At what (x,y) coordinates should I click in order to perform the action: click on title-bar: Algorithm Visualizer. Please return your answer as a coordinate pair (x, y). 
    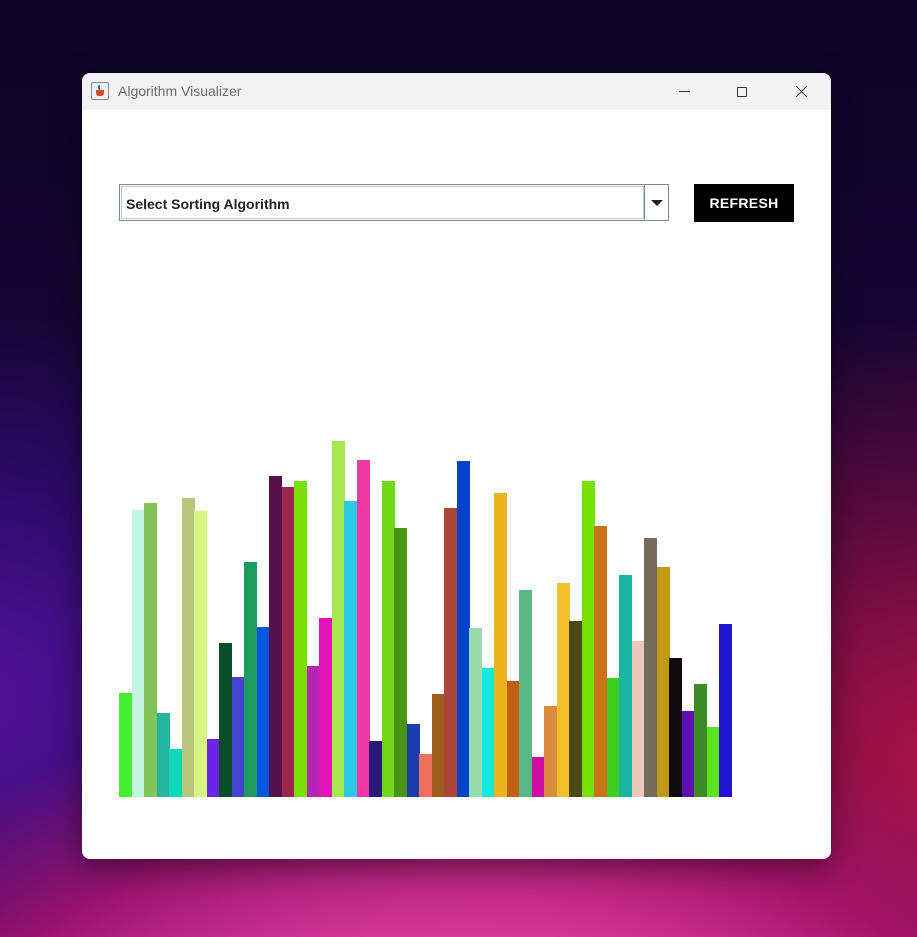
    Looking at the image, I should click on (456, 91).